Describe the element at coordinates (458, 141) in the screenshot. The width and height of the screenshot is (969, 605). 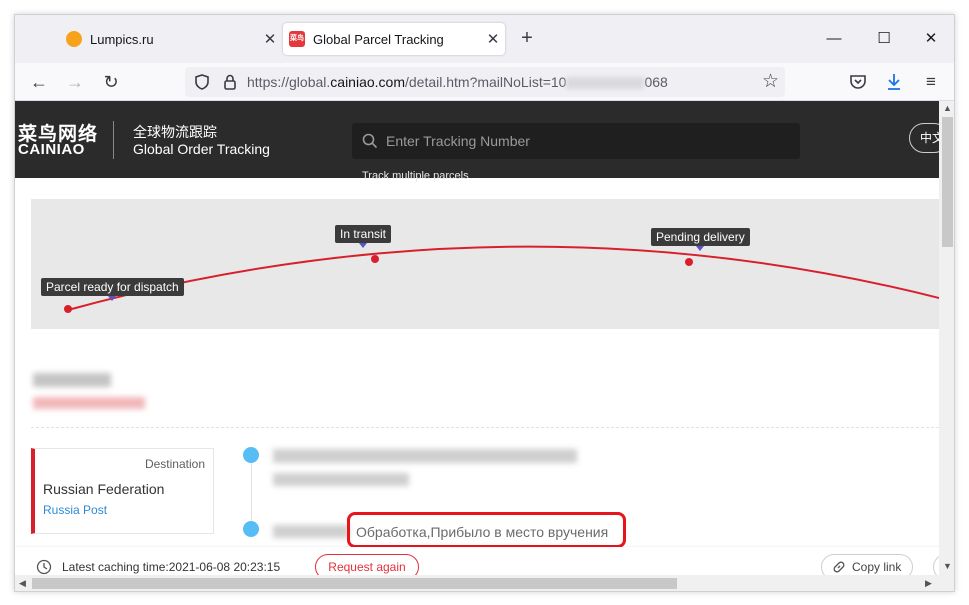
I see `search-placeholder: Enter Tracking Number` at that location.